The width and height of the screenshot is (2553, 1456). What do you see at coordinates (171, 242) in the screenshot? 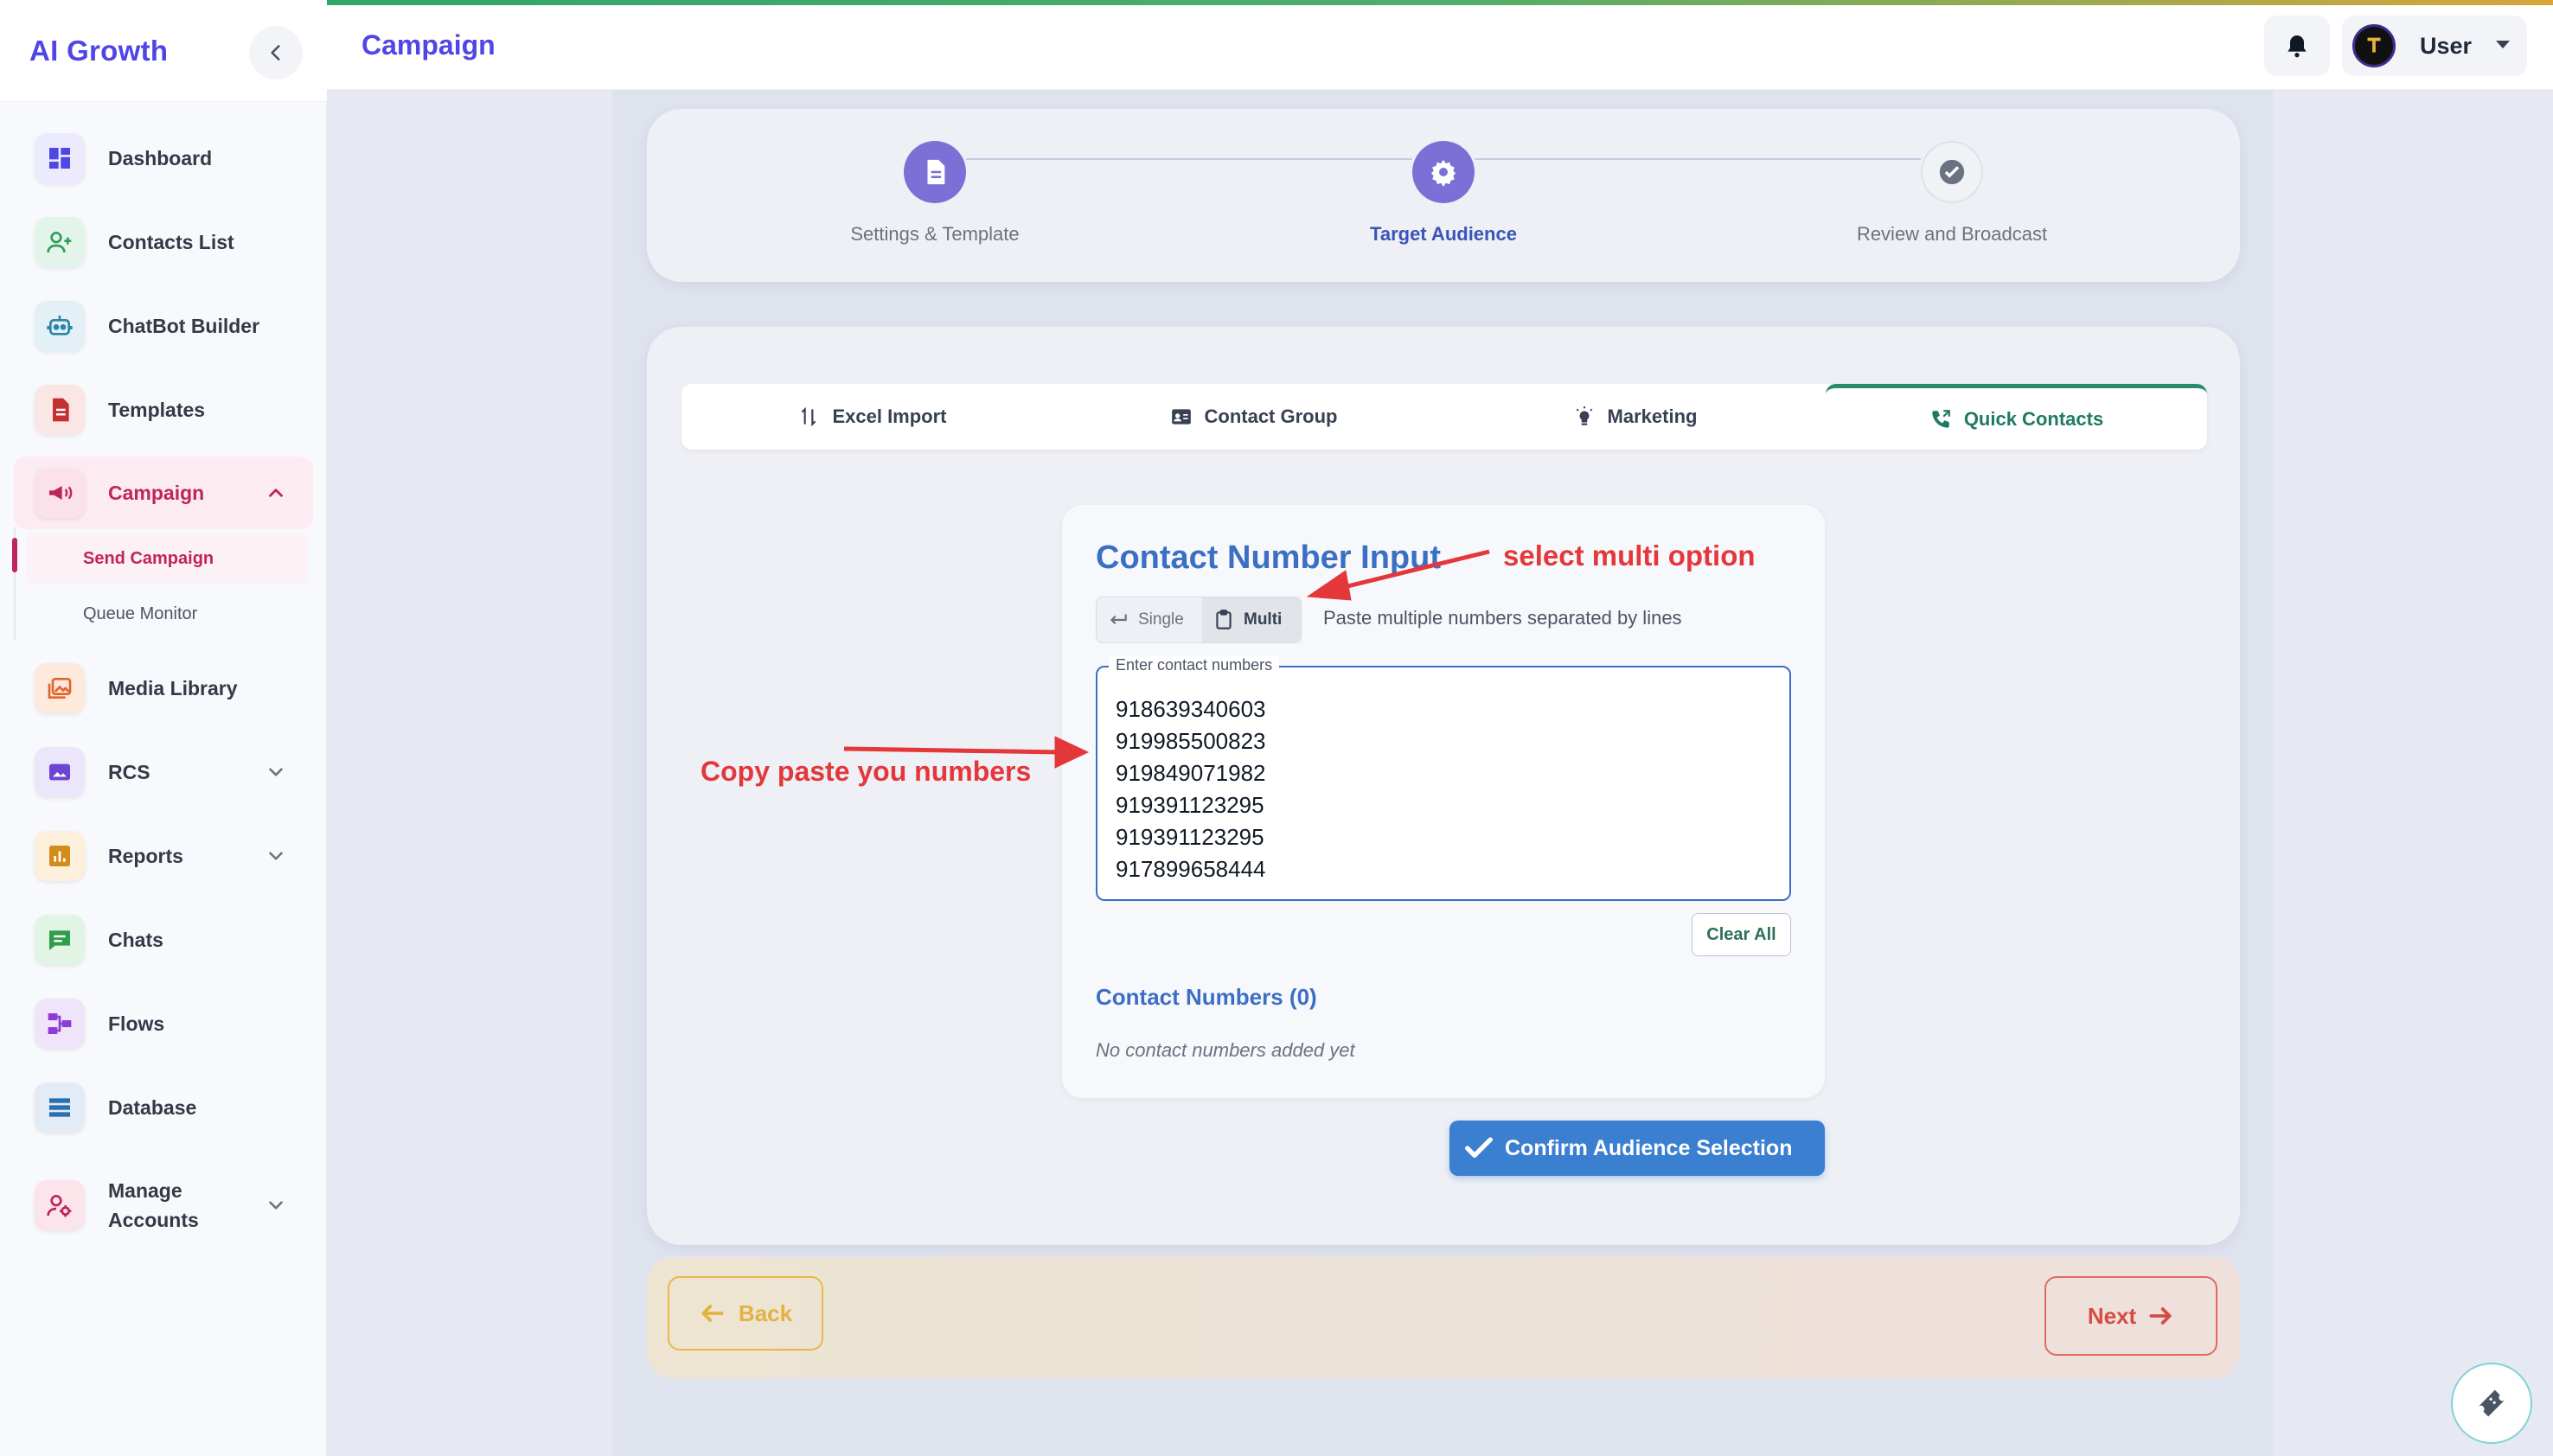
I see `sidebar-item-label: Contacts List` at bounding box center [171, 242].